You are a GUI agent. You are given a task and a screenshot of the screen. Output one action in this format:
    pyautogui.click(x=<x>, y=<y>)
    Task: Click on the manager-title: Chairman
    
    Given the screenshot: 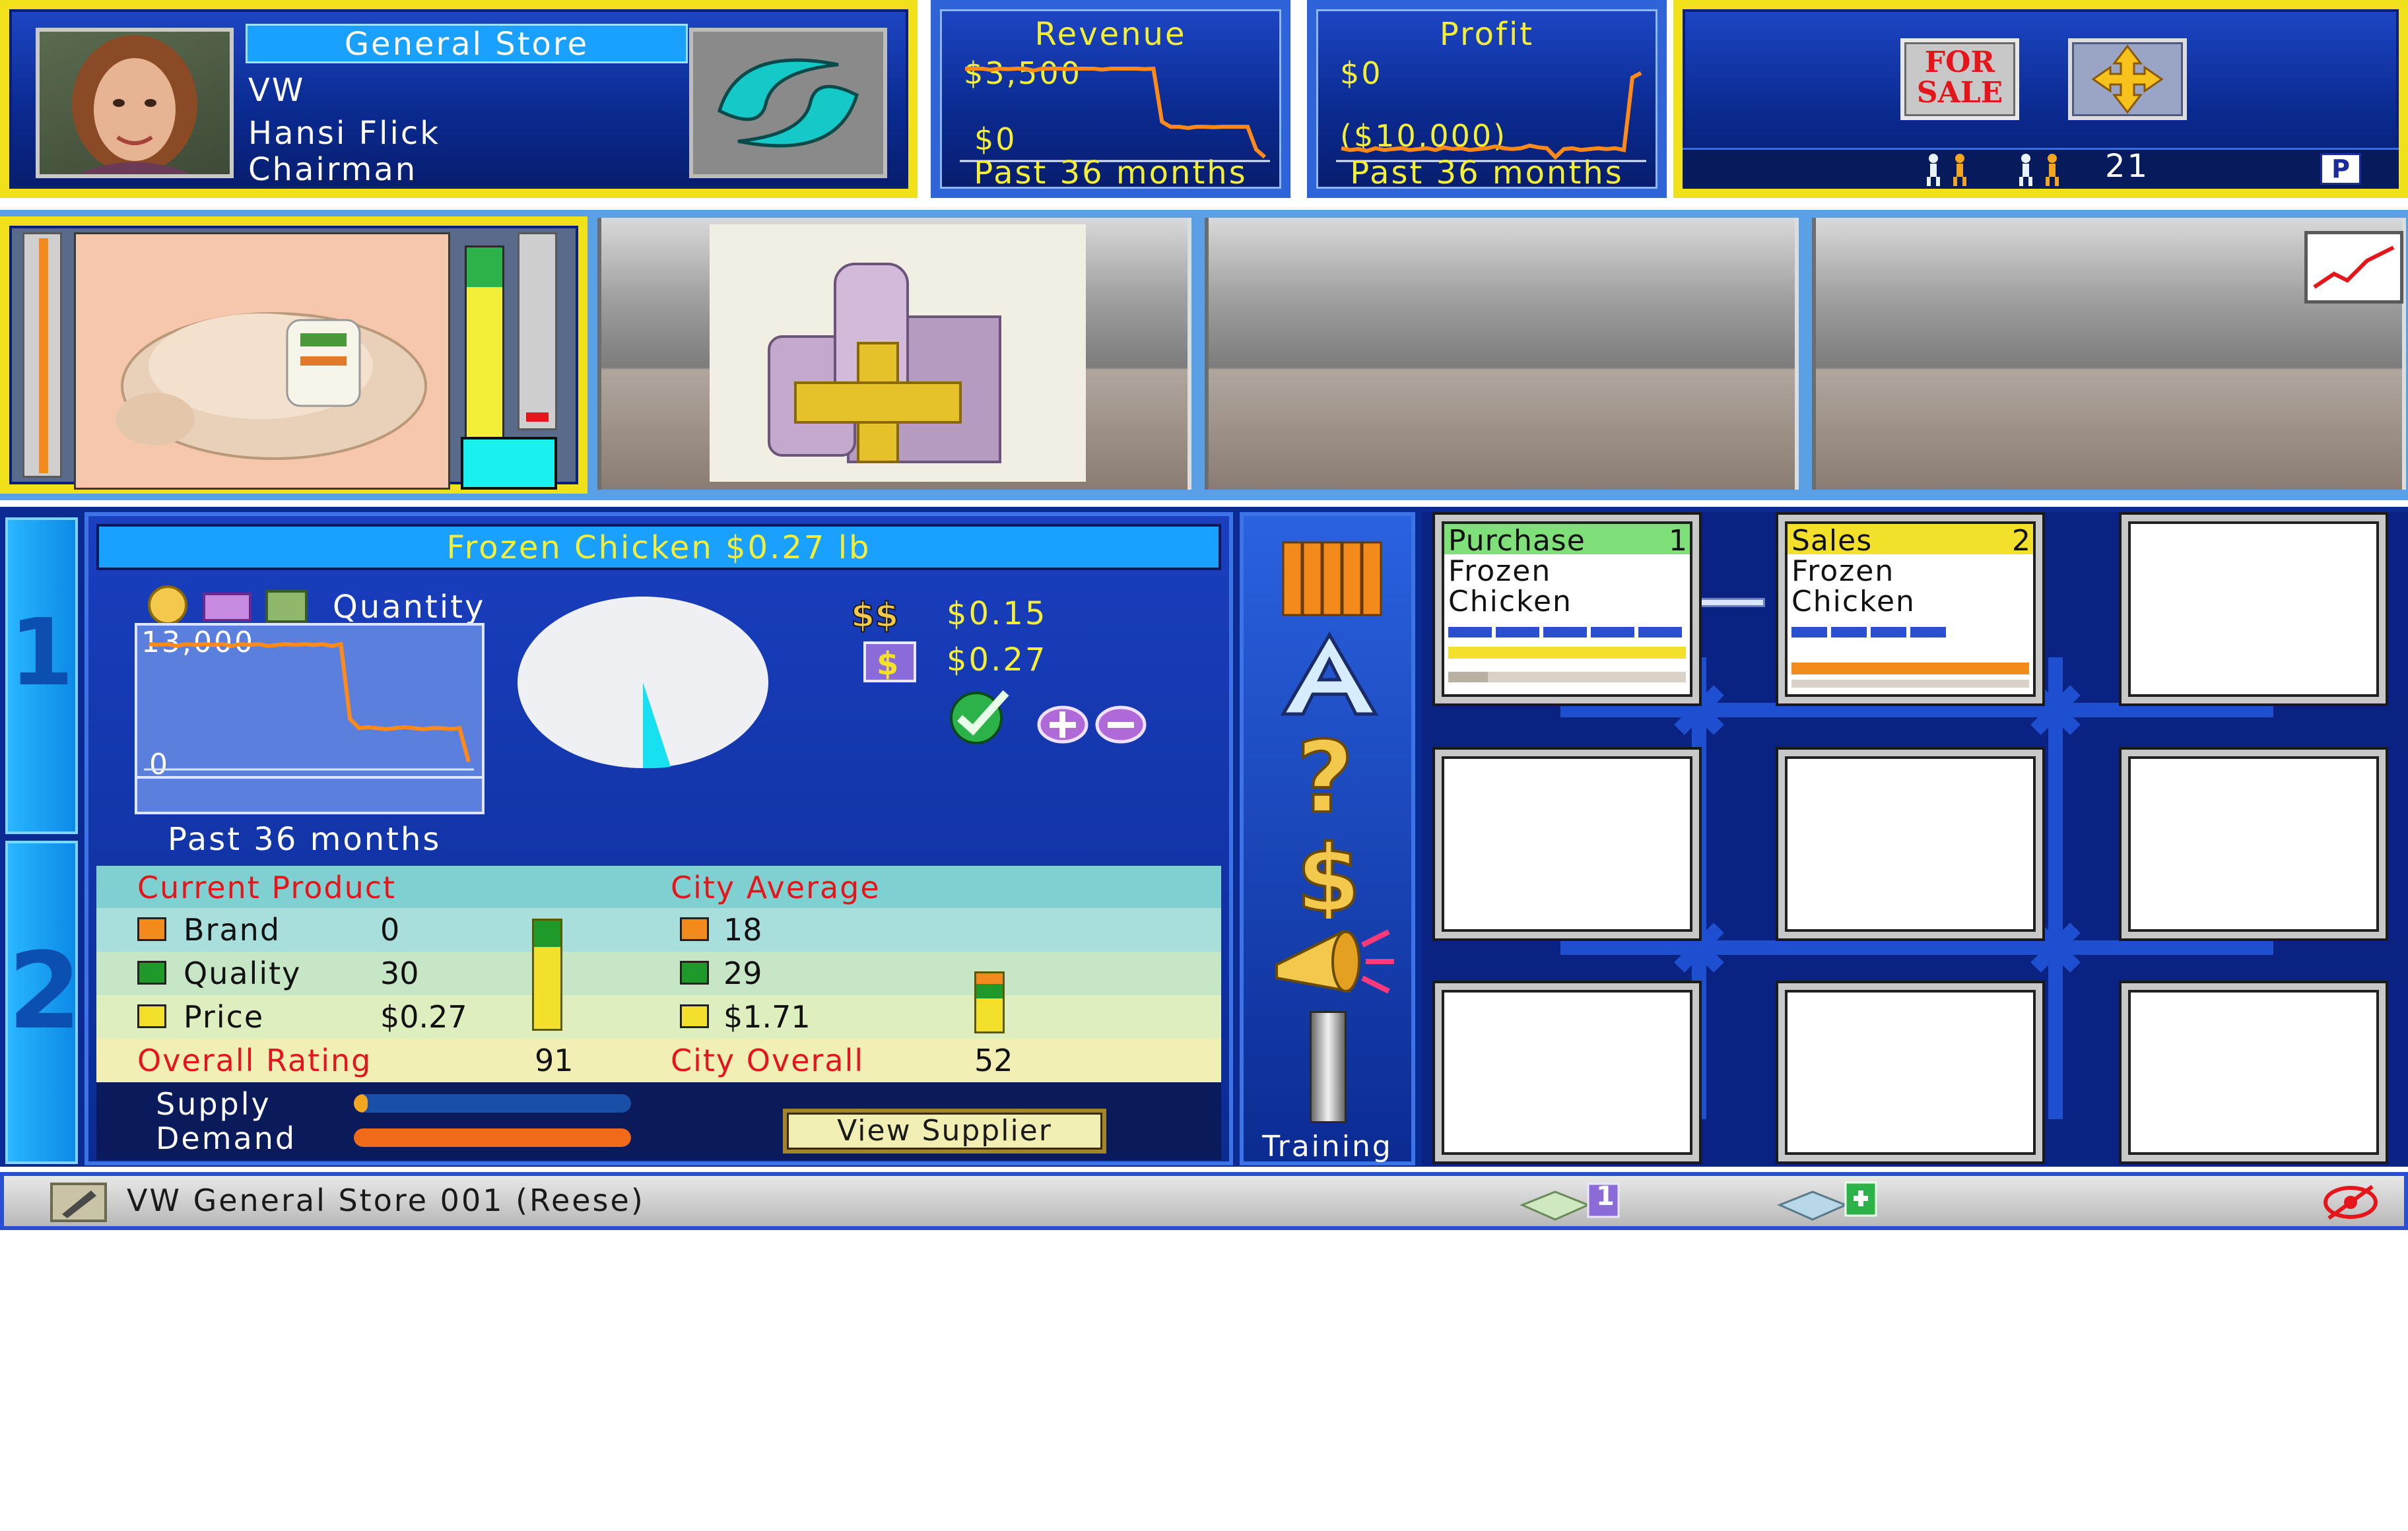 What is the action you would take?
    pyautogui.click(x=333, y=169)
    